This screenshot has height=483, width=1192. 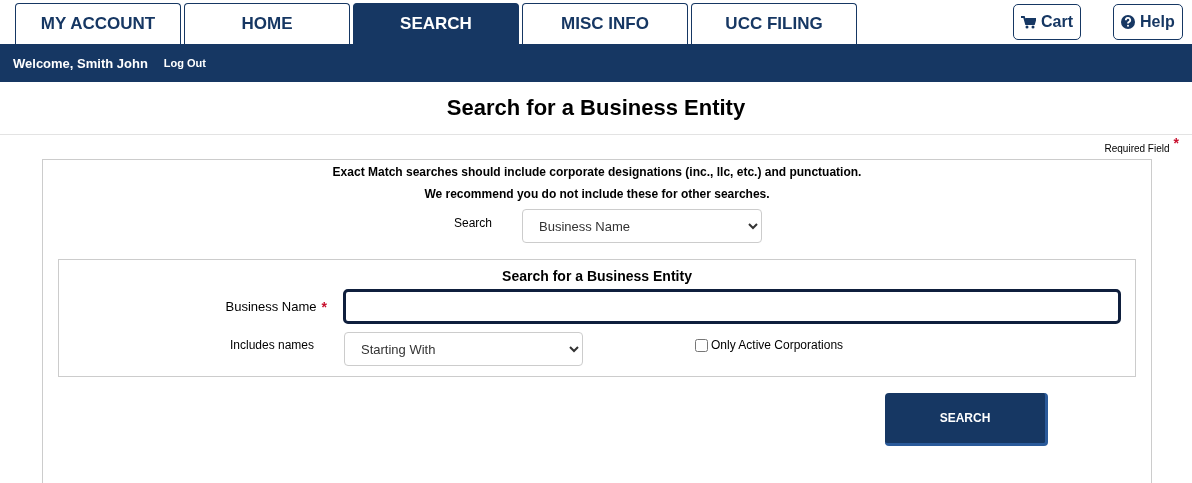 I want to click on cart-button: Cart, so click(x=1047, y=22).